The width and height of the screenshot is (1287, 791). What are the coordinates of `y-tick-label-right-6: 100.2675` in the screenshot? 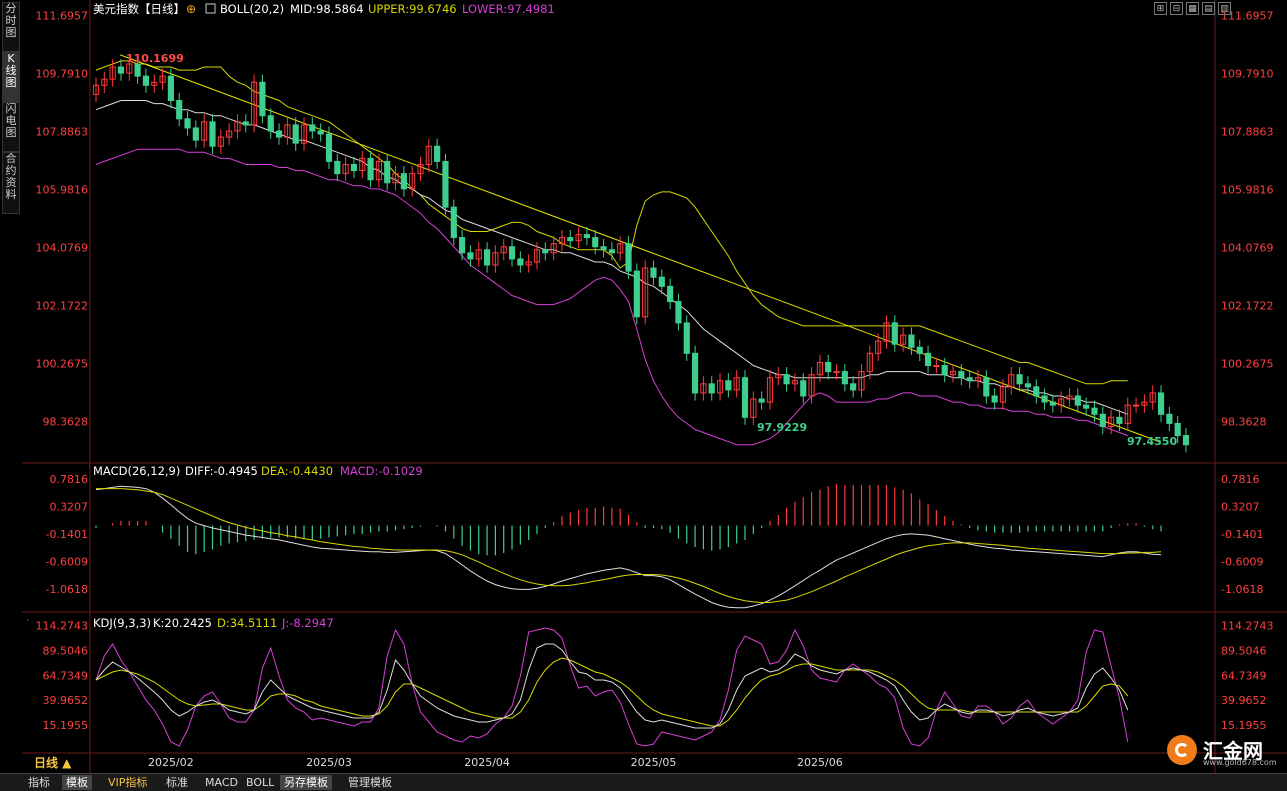 It's located at (1247, 363).